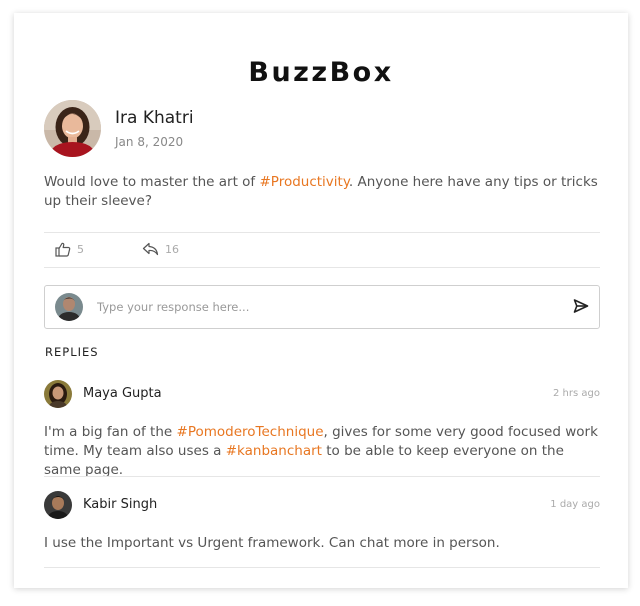 This screenshot has height=606, width=640. Describe the element at coordinates (581, 308) in the screenshot. I see `send-icon` at that location.